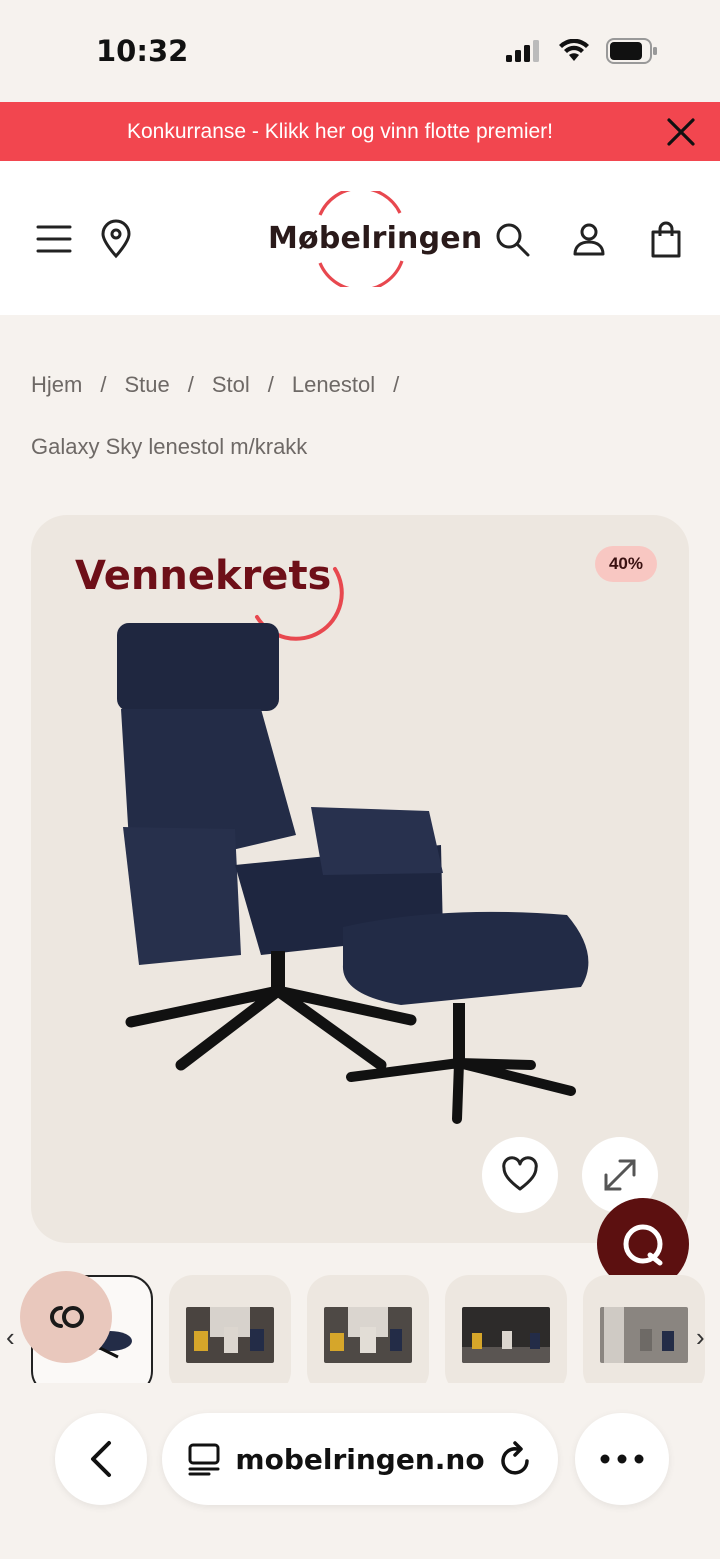  I want to click on close-icon, so click(681, 132).